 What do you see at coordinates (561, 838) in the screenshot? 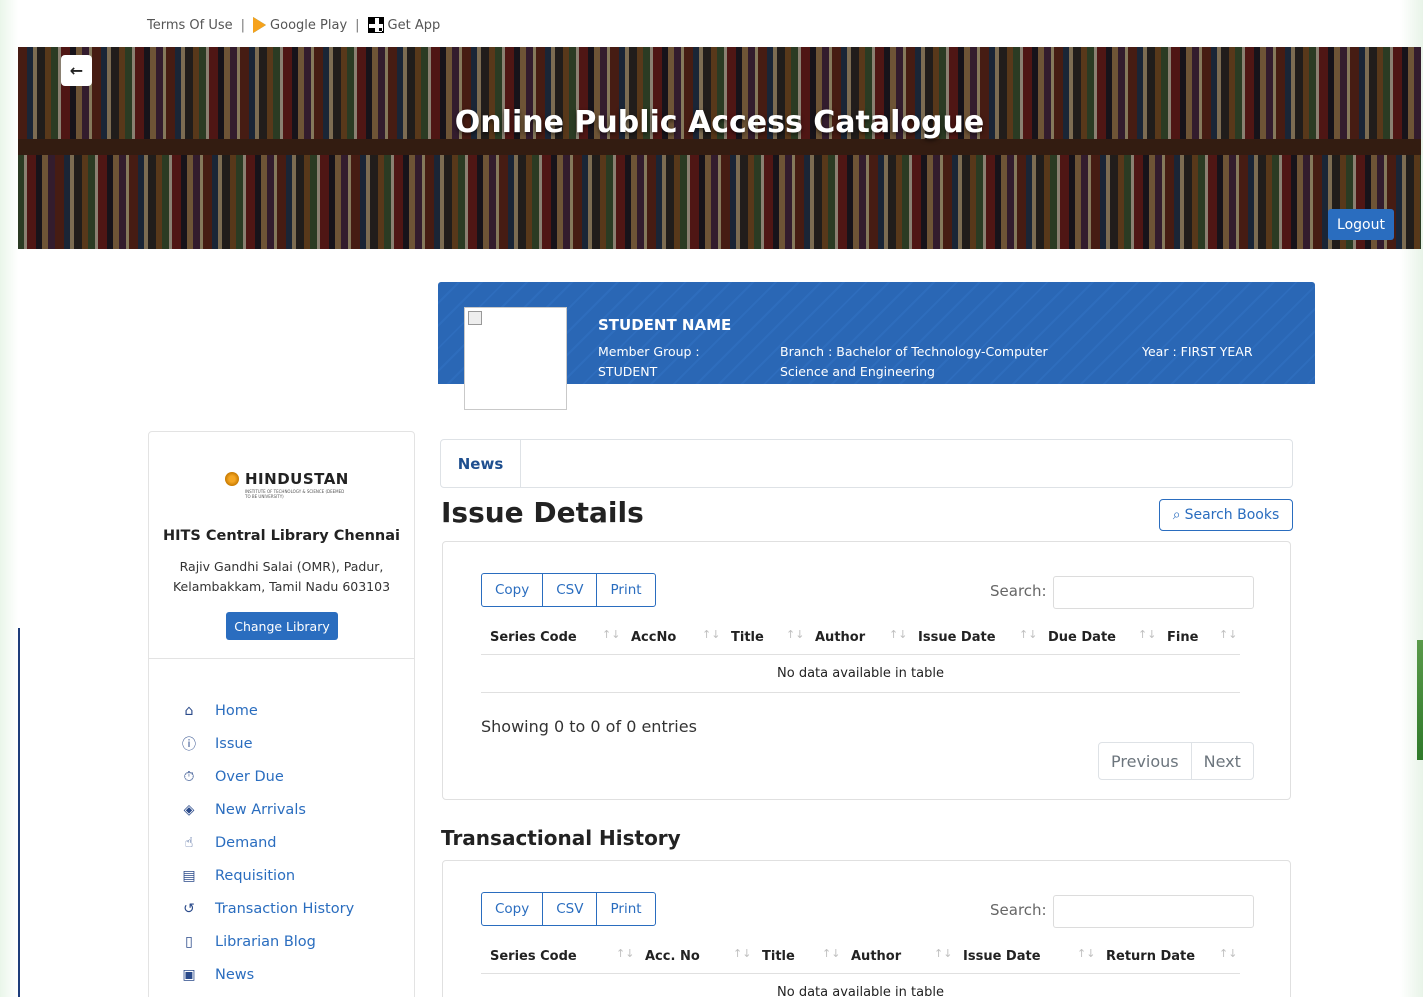
I see `transactional-history-title: Transactional History` at bounding box center [561, 838].